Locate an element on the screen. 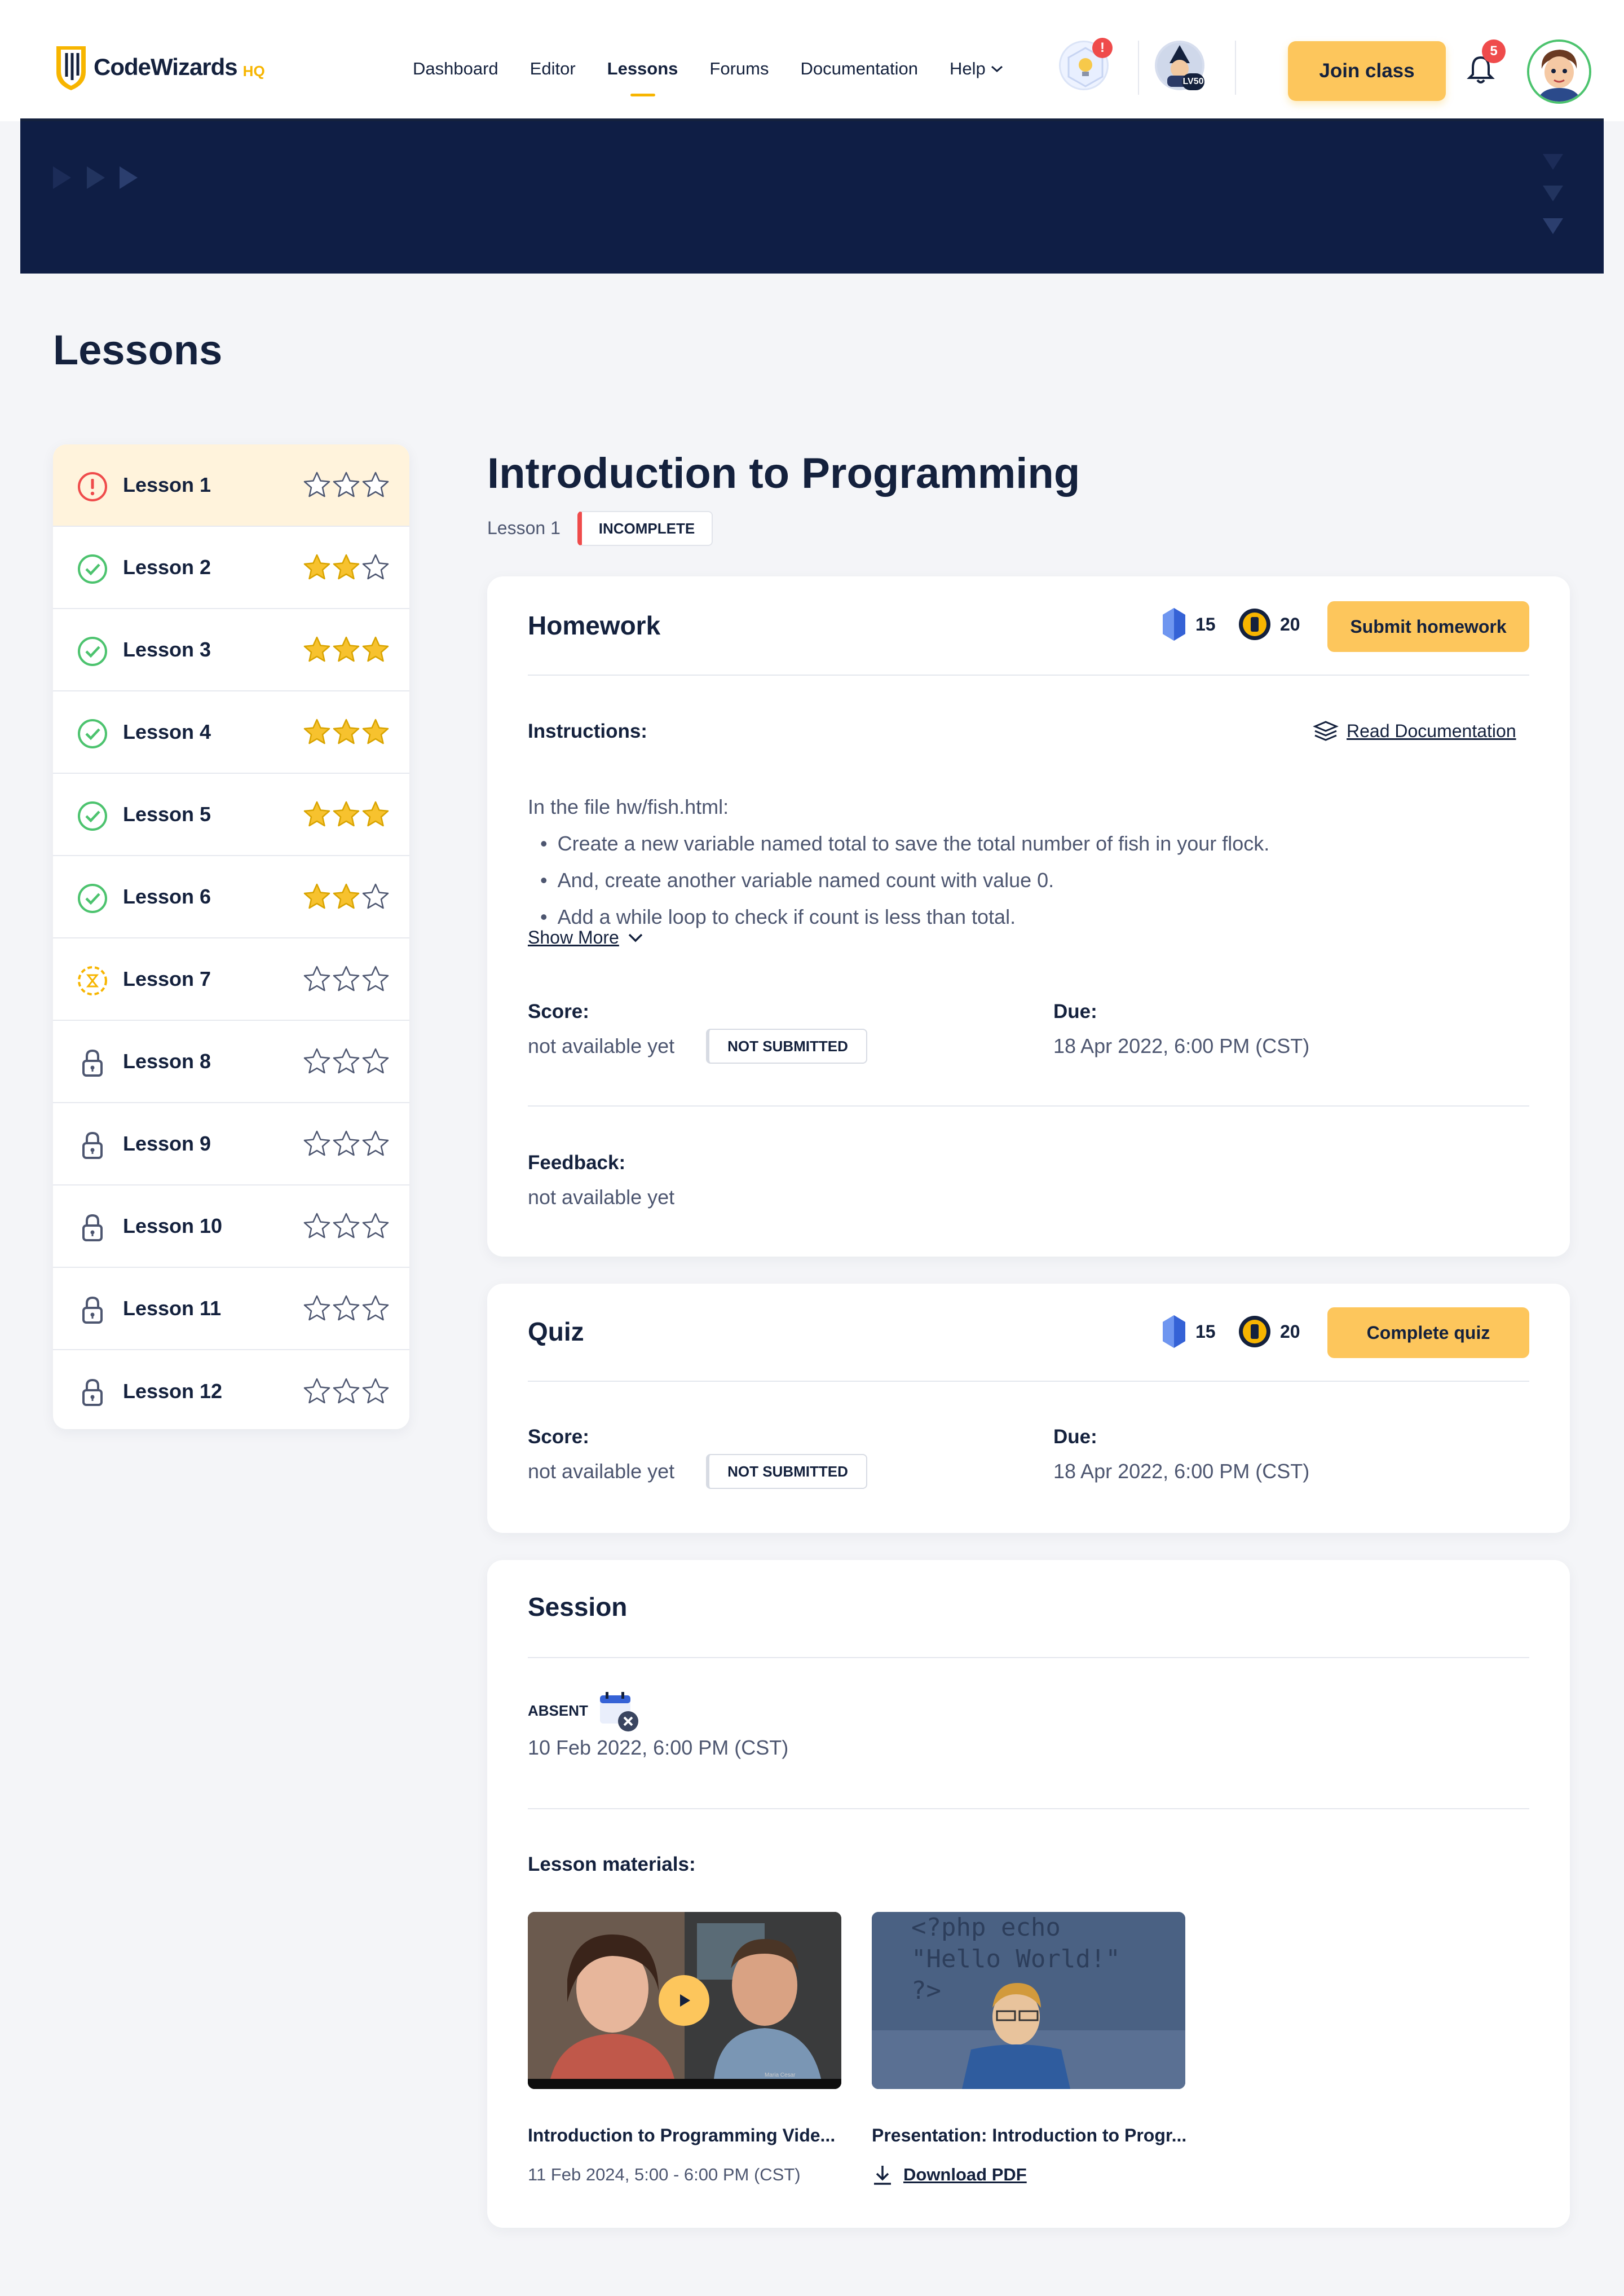 The width and height of the screenshot is (1624, 2296). lesson-item-2: Lesson 2 is located at coordinates (231, 568).